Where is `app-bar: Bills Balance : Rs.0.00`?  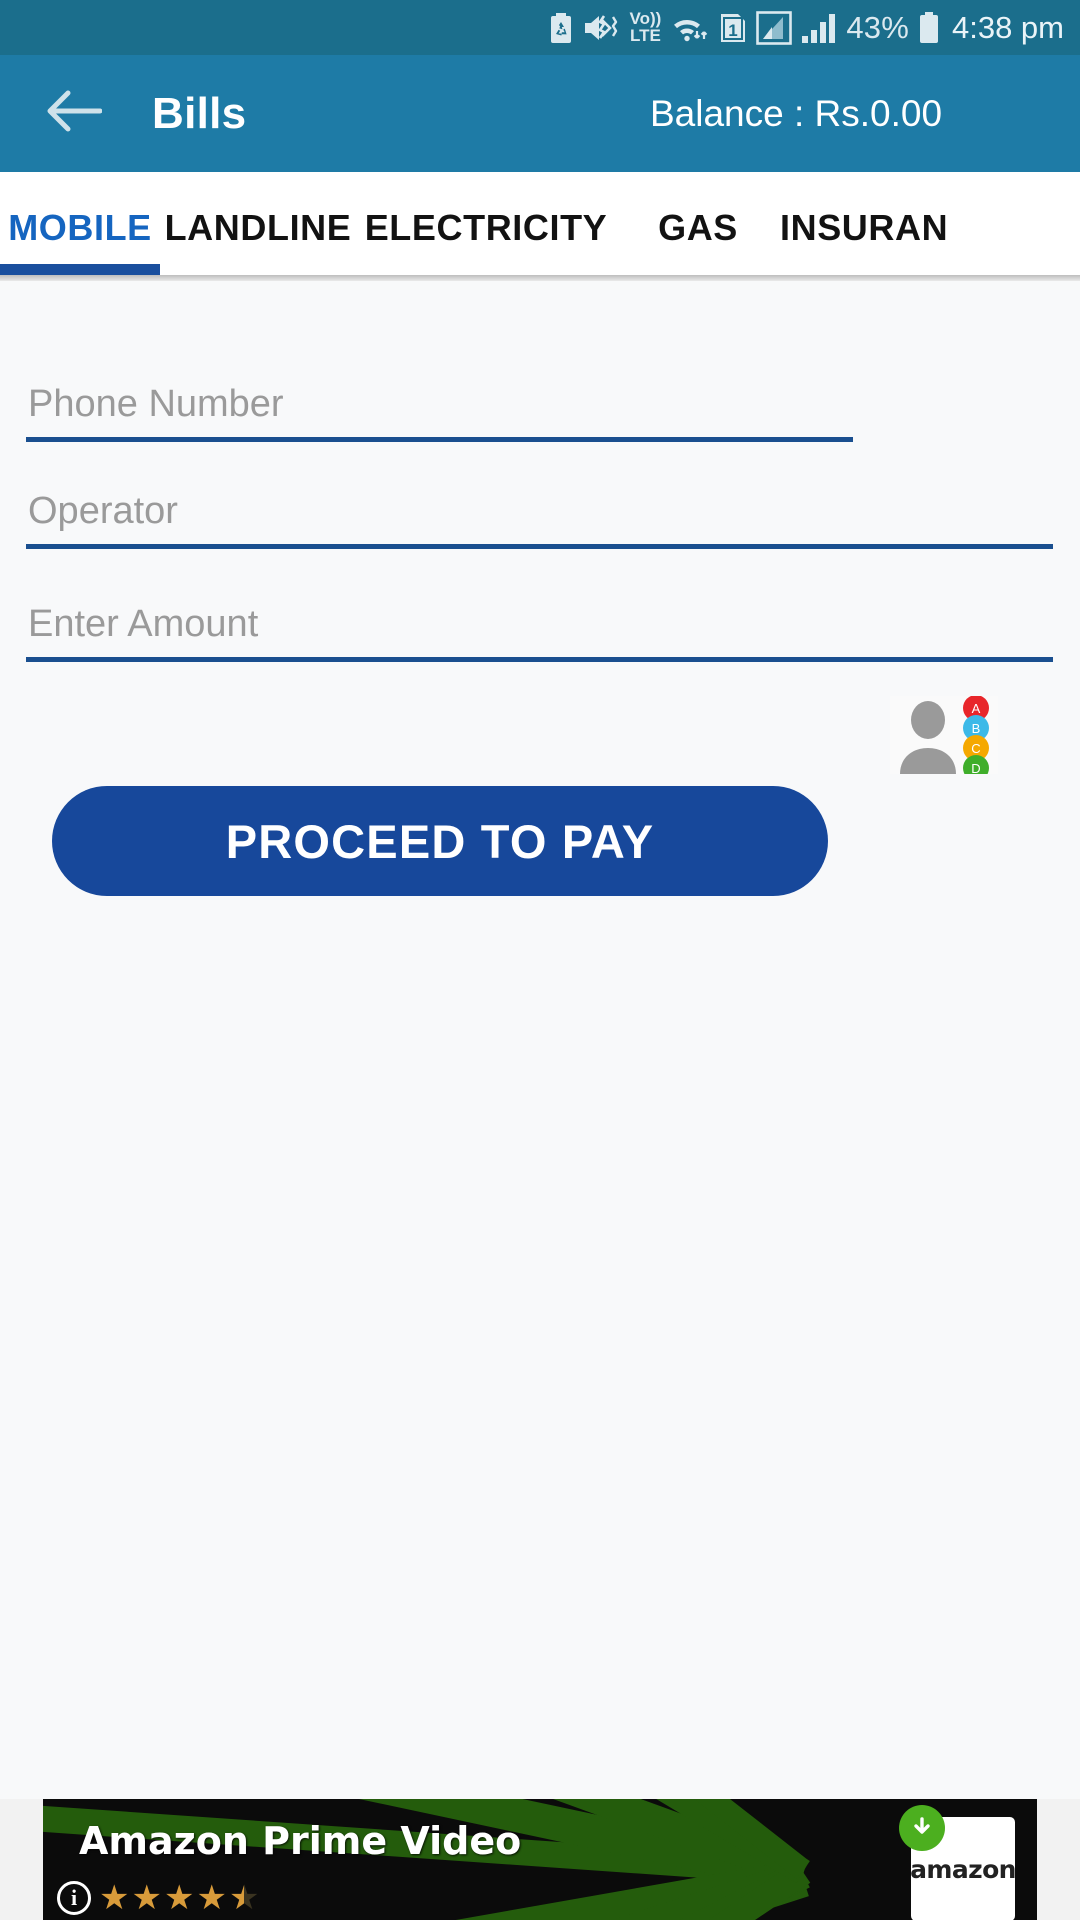 app-bar: Bills Balance : Rs.0.00 is located at coordinates (540, 113).